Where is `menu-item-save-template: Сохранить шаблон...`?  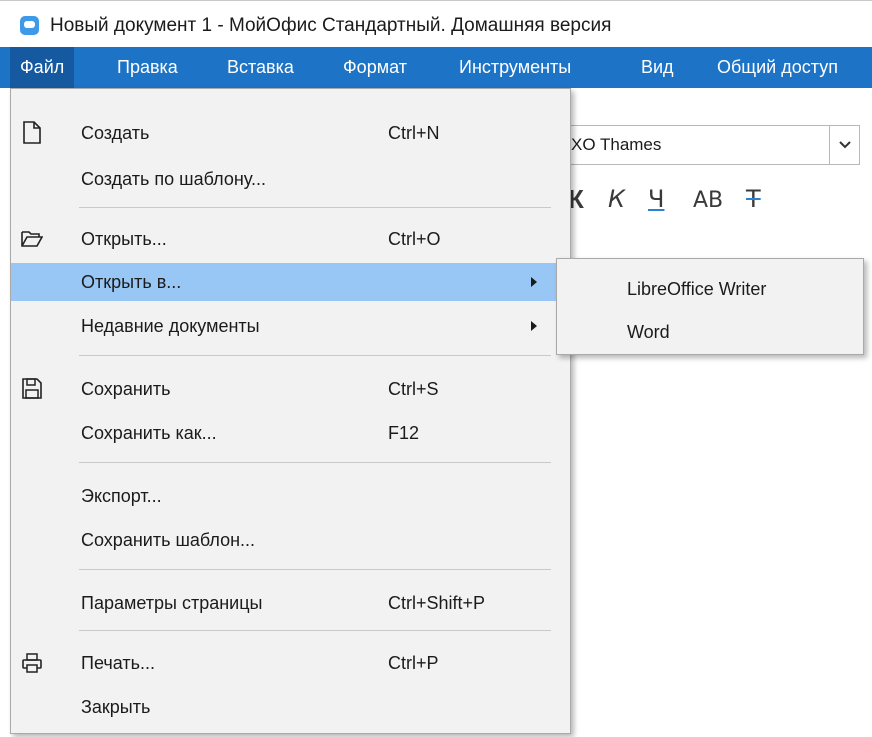
menu-item-save-template: Сохранить шаблон... is located at coordinates (290, 540).